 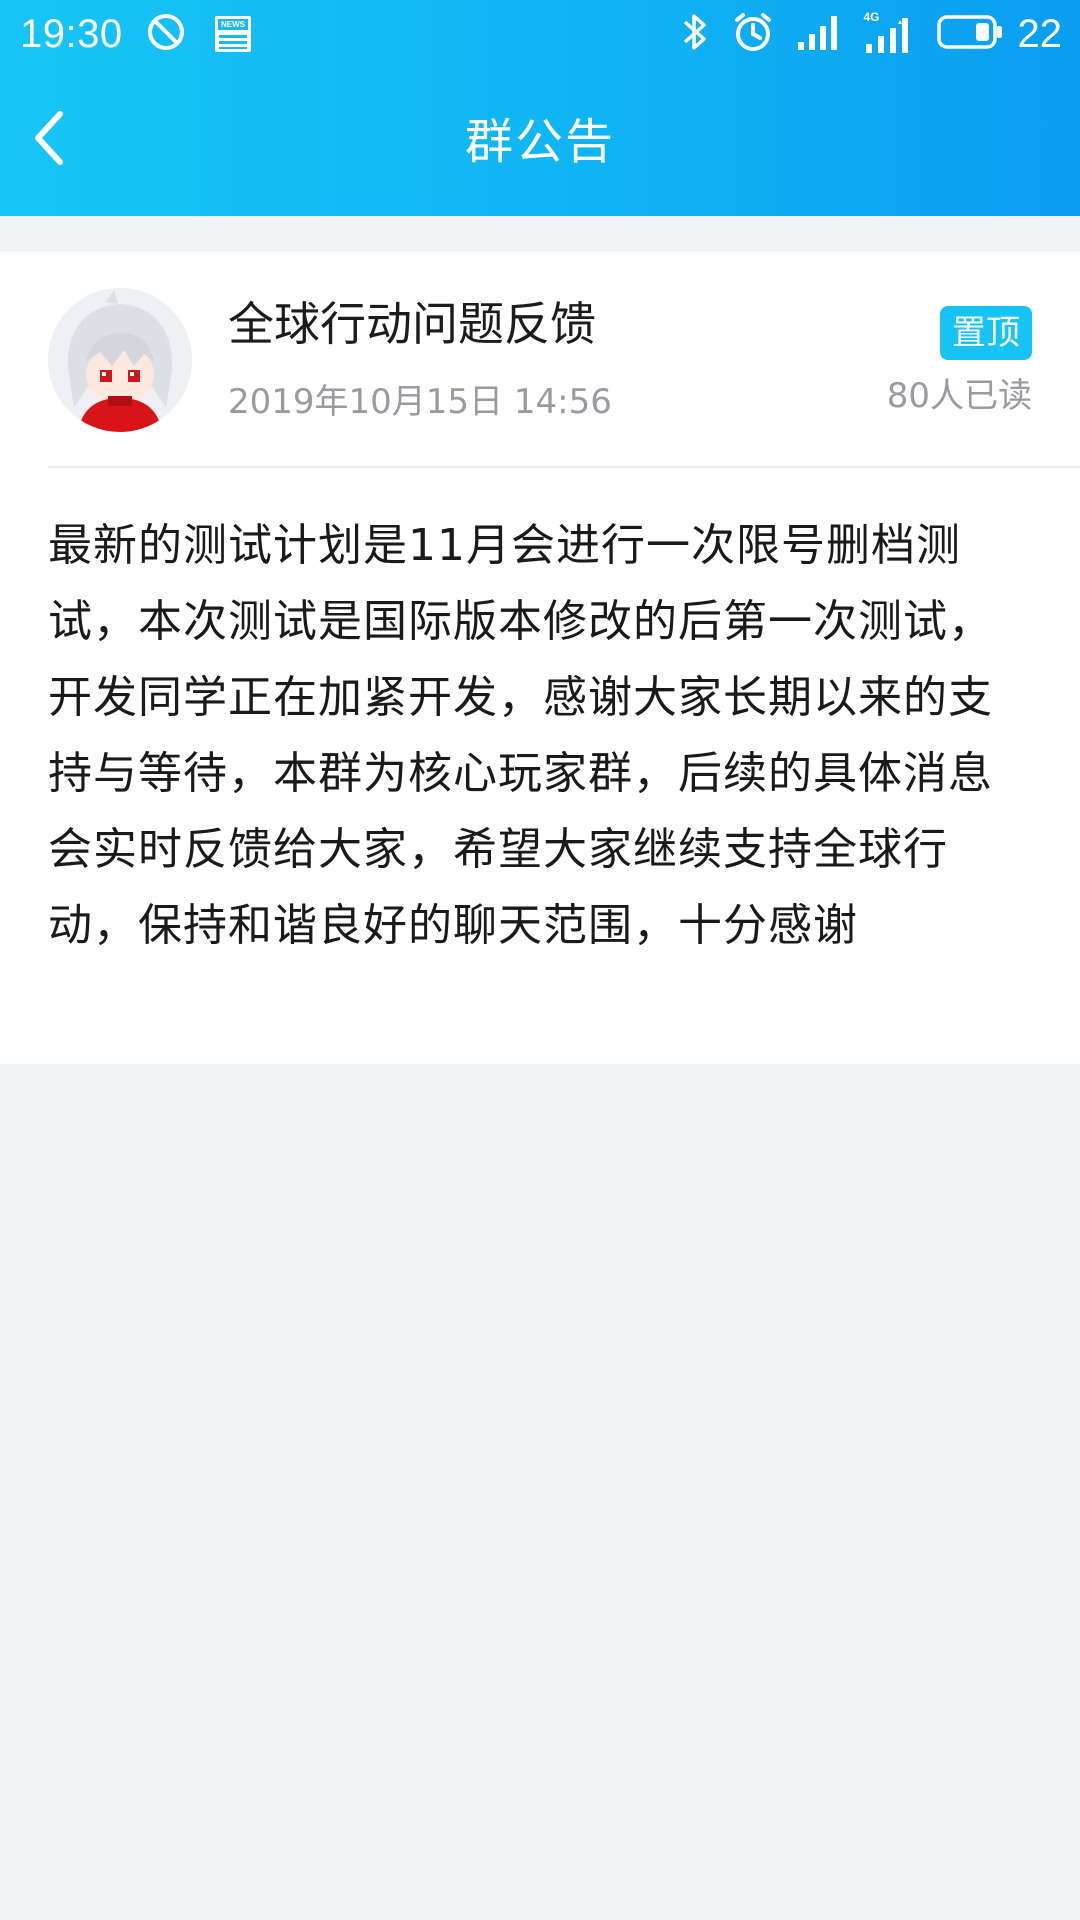 I want to click on alarm-icon, so click(x=753, y=34).